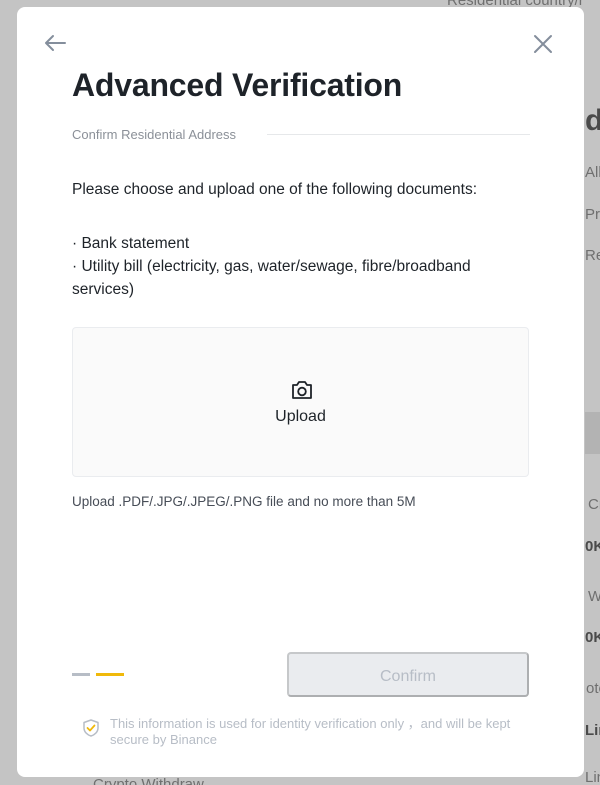 This screenshot has width=600, height=785. What do you see at coordinates (237, 85) in the screenshot?
I see `page-title: Advanced Verification` at bounding box center [237, 85].